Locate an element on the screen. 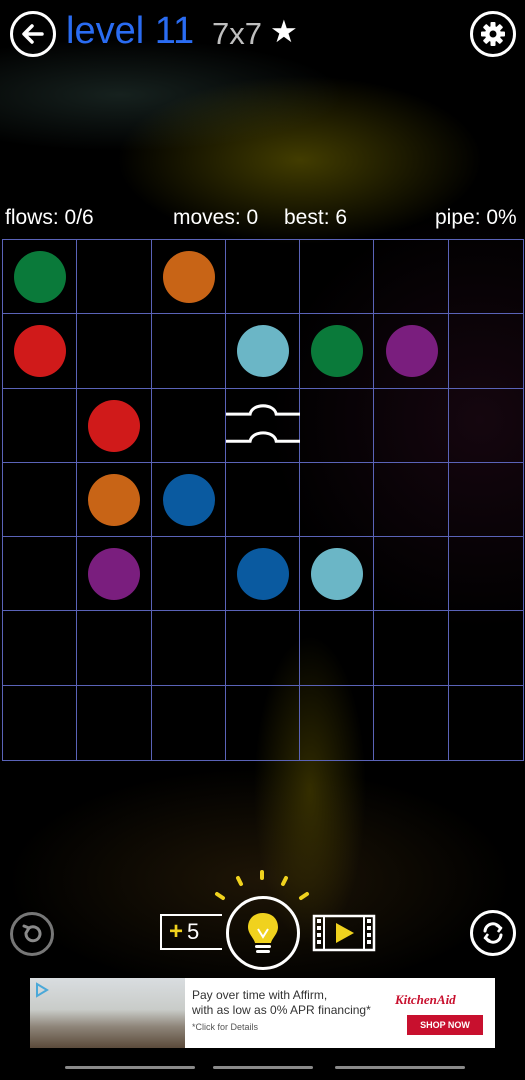 The height and width of the screenshot is (1080, 525). hint-count: 5 is located at coordinates (193, 931).